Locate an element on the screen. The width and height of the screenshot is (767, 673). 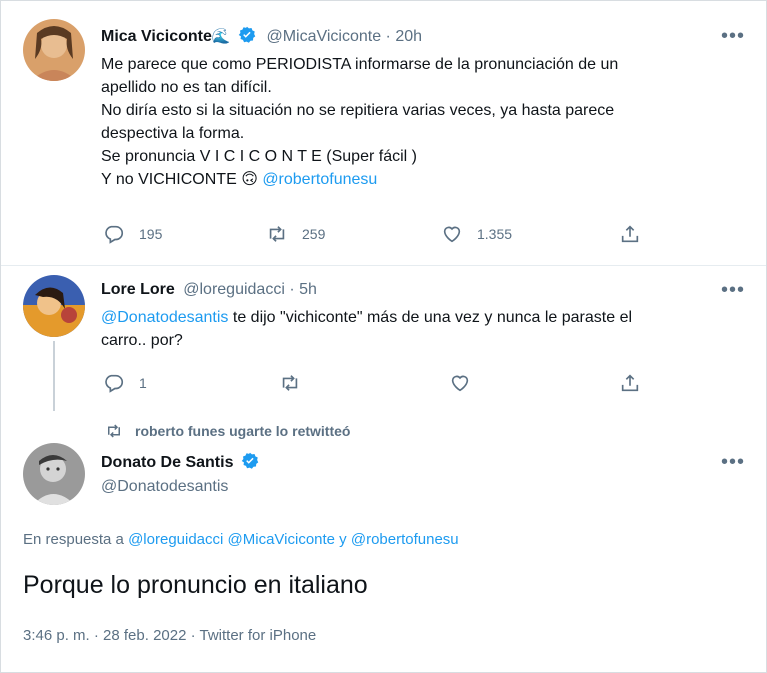
like-button: 1.355 is located at coordinates (476, 234).